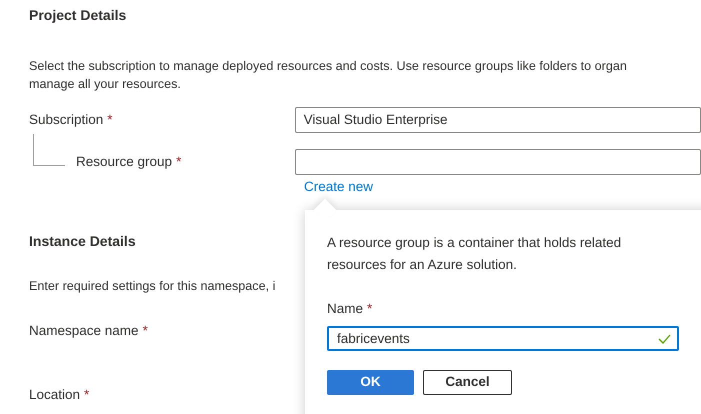 The height and width of the screenshot is (414, 701). Describe the element at coordinates (54, 395) in the screenshot. I see `field-label: Location` at that location.